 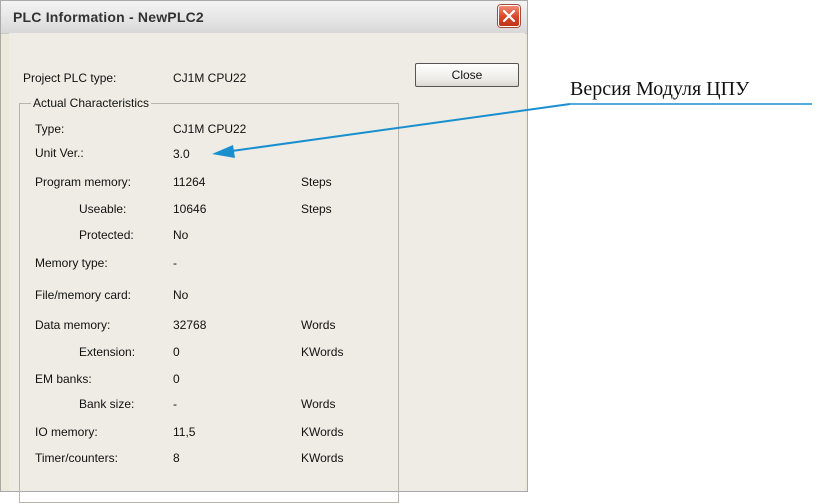 I want to click on annotation-arrow, so click(x=512, y=130).